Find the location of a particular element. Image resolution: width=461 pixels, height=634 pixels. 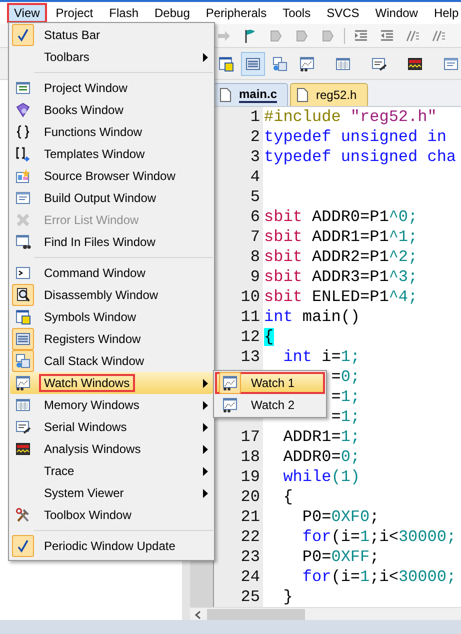

menu-item: Templates Window is located at coordinates (111, 154).